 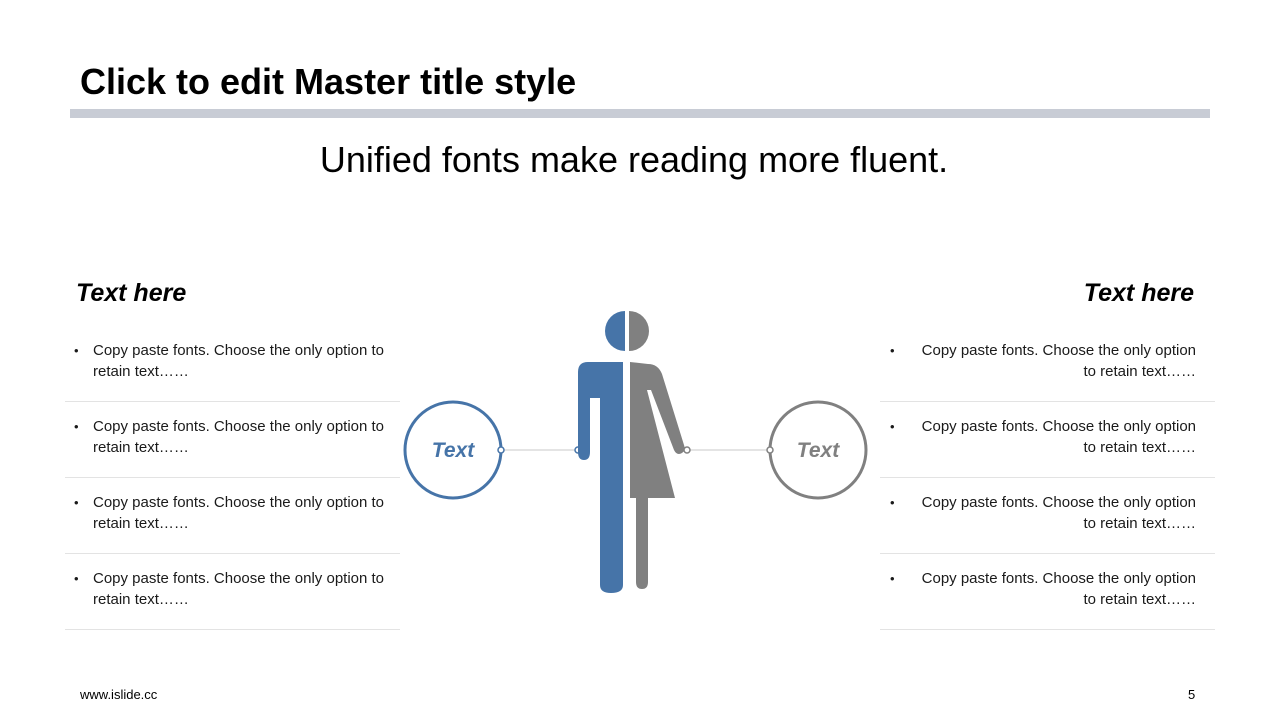 What do you see at coordinates (119, 694) in the screenshot?
I see `footer-url: www.islide.cc` at bounding box center [119, 694].